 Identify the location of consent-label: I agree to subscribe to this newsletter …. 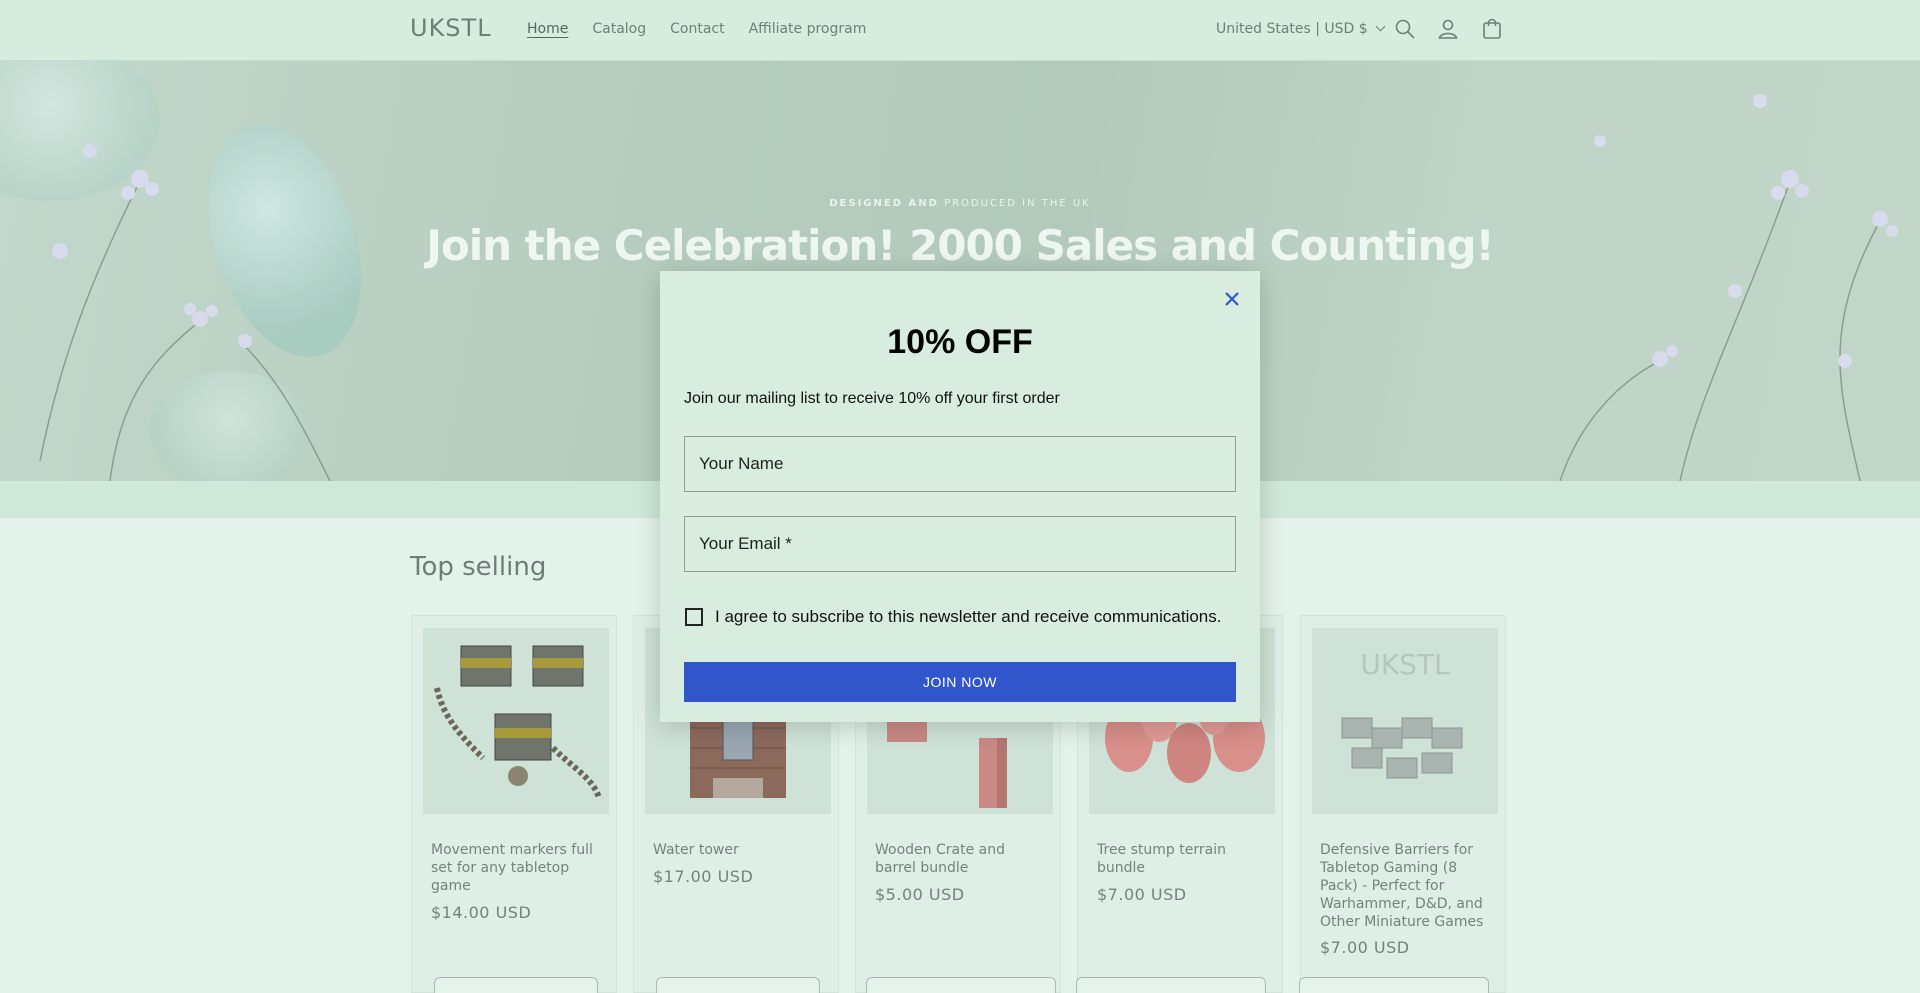
(968, 616).